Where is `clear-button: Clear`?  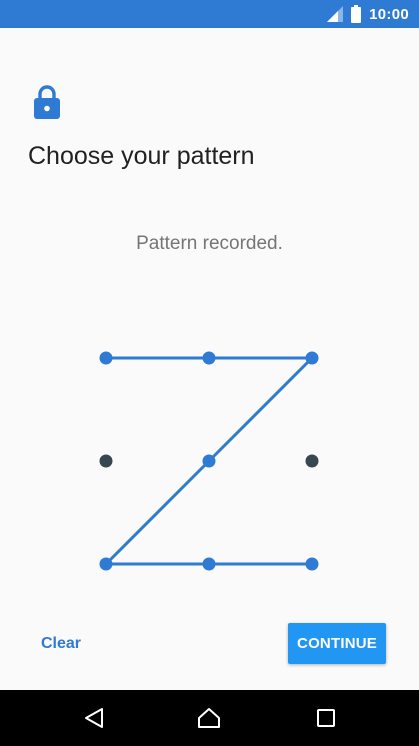
clear-button: Clear is located at coordinates (61, 644).